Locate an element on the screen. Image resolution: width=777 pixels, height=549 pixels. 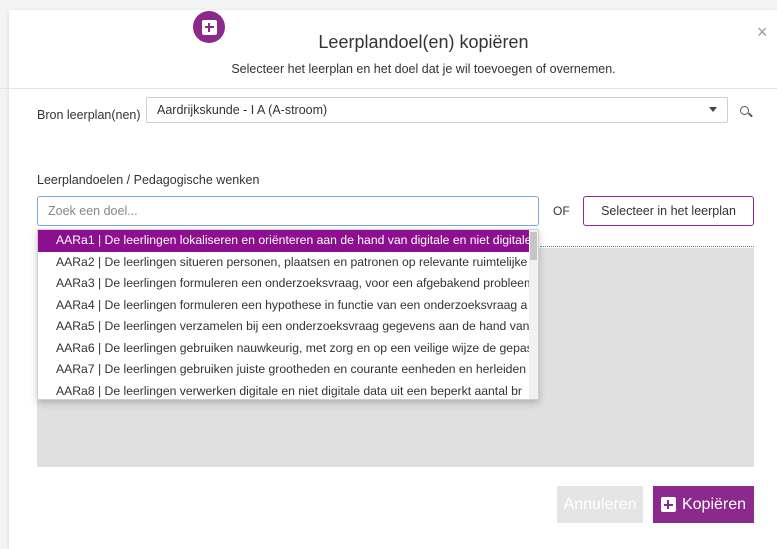
scrollbar-thumb is located at coordinates (533, 246).